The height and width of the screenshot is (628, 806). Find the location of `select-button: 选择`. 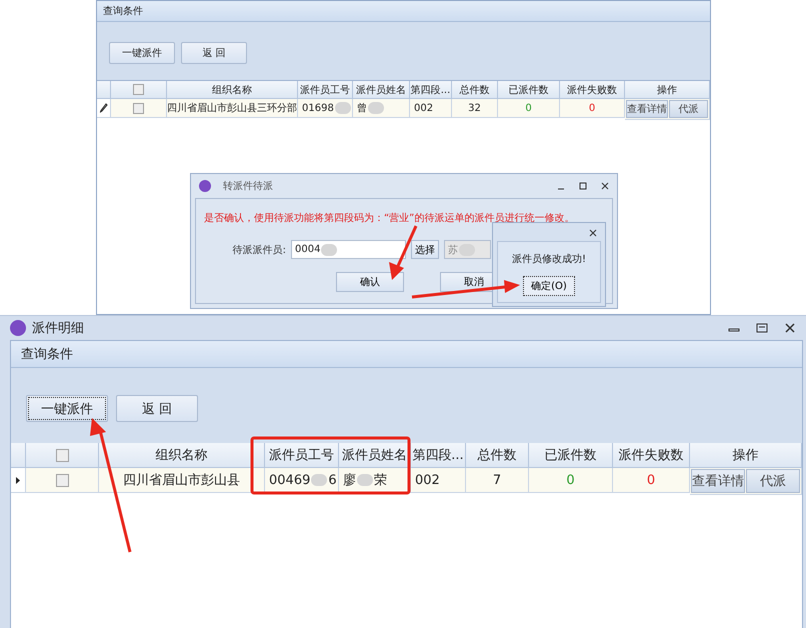

select-button: 选择 is located at coordinates (425, 249).